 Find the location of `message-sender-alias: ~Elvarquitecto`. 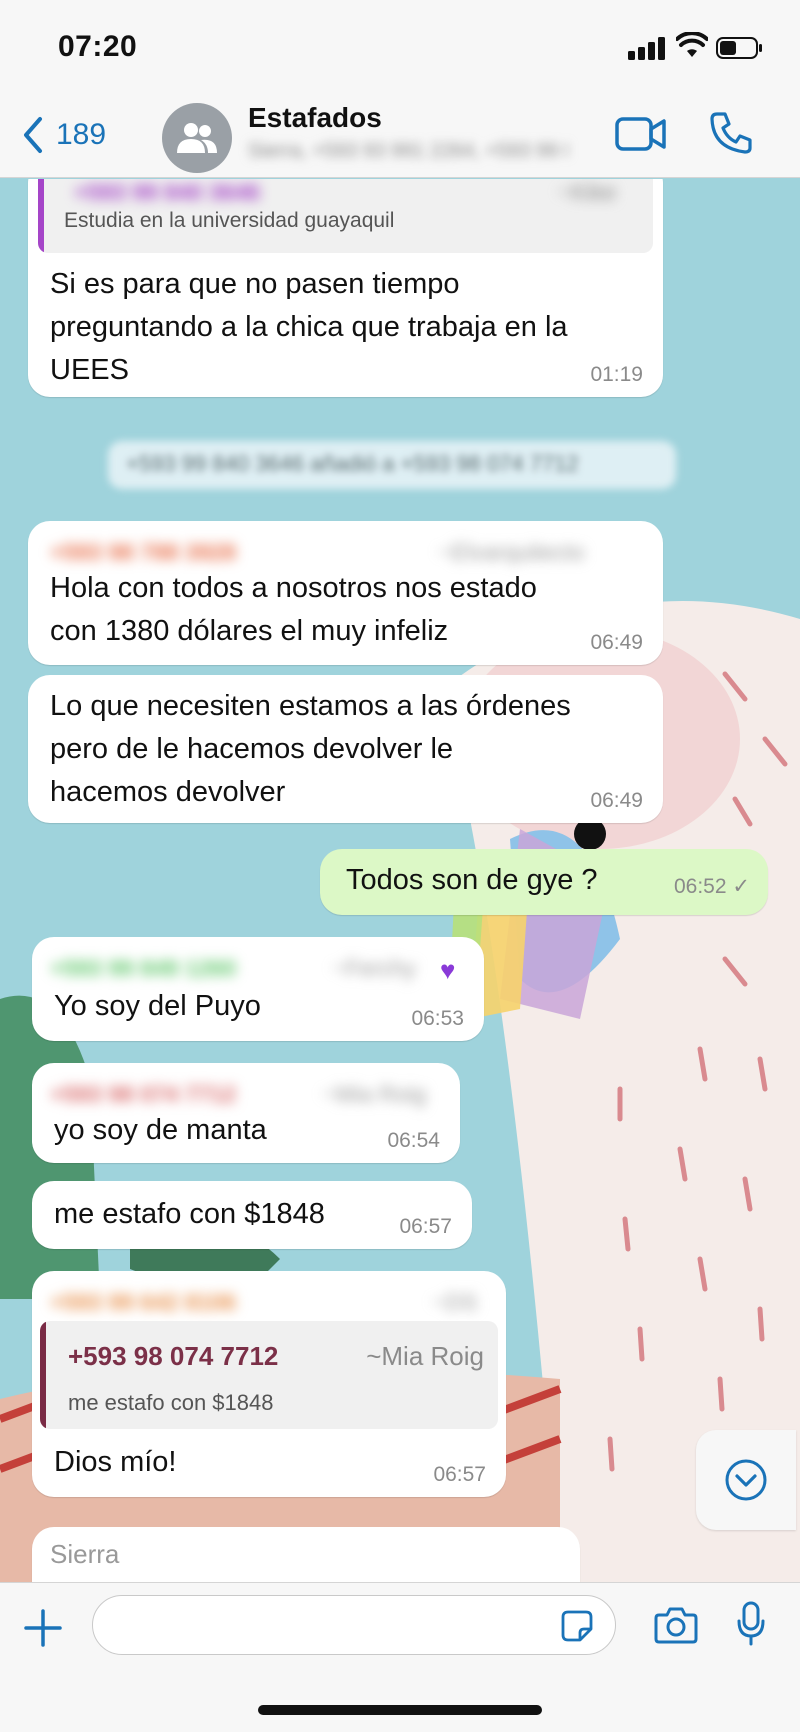

message-sender-alias: ~Elvarquitecto is located at coordinates (511, 552).